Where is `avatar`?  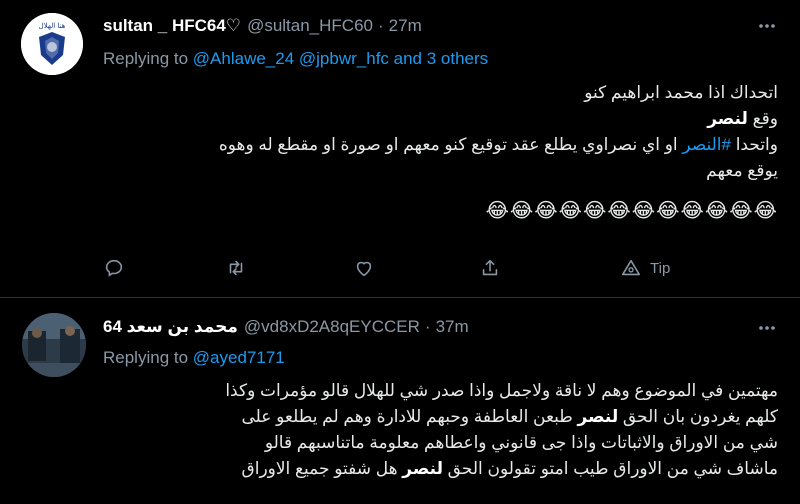
avatar is located at coordinates (54, 345).